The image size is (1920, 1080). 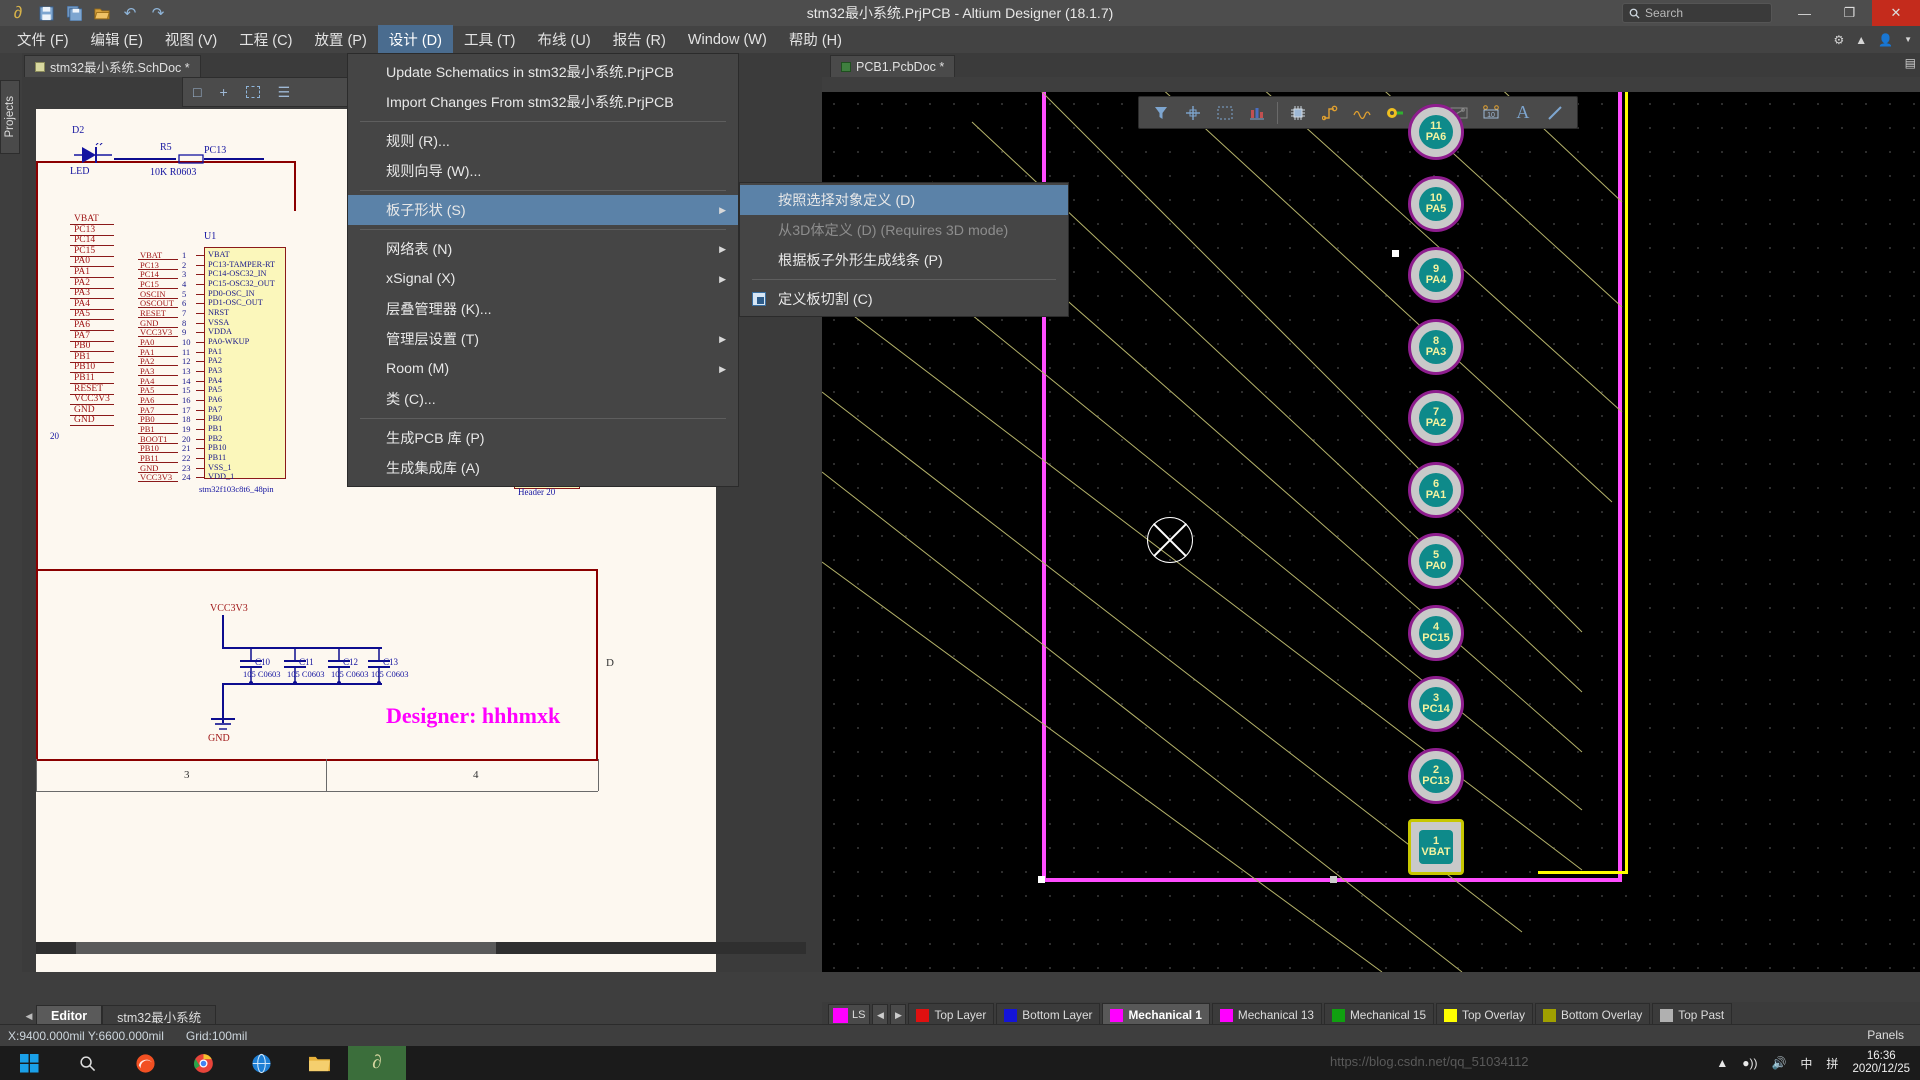 What do you see at coordinates (543, 438) in the screenshot?
I see `menu-item-make-pcb-library: 生成PCB 库 (P)` at bounding box center [543, 438].